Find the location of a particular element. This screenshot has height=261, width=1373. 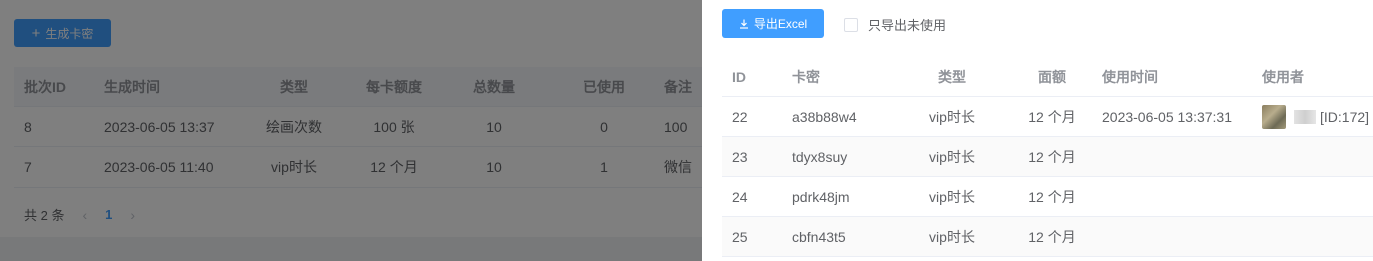

col-face-value: 面额 is located at coordinates (1052, 76).